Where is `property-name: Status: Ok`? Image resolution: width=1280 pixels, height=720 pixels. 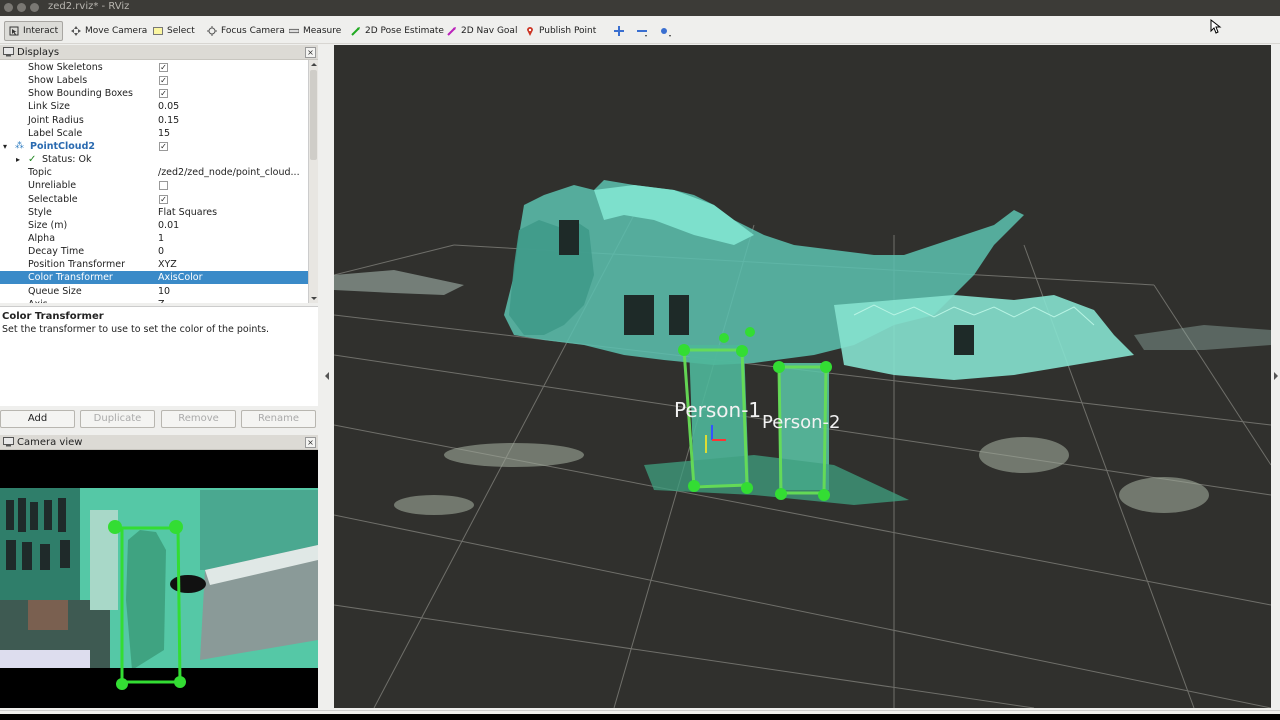
property-name: Status: Ok is located at coordinates (67, 160).